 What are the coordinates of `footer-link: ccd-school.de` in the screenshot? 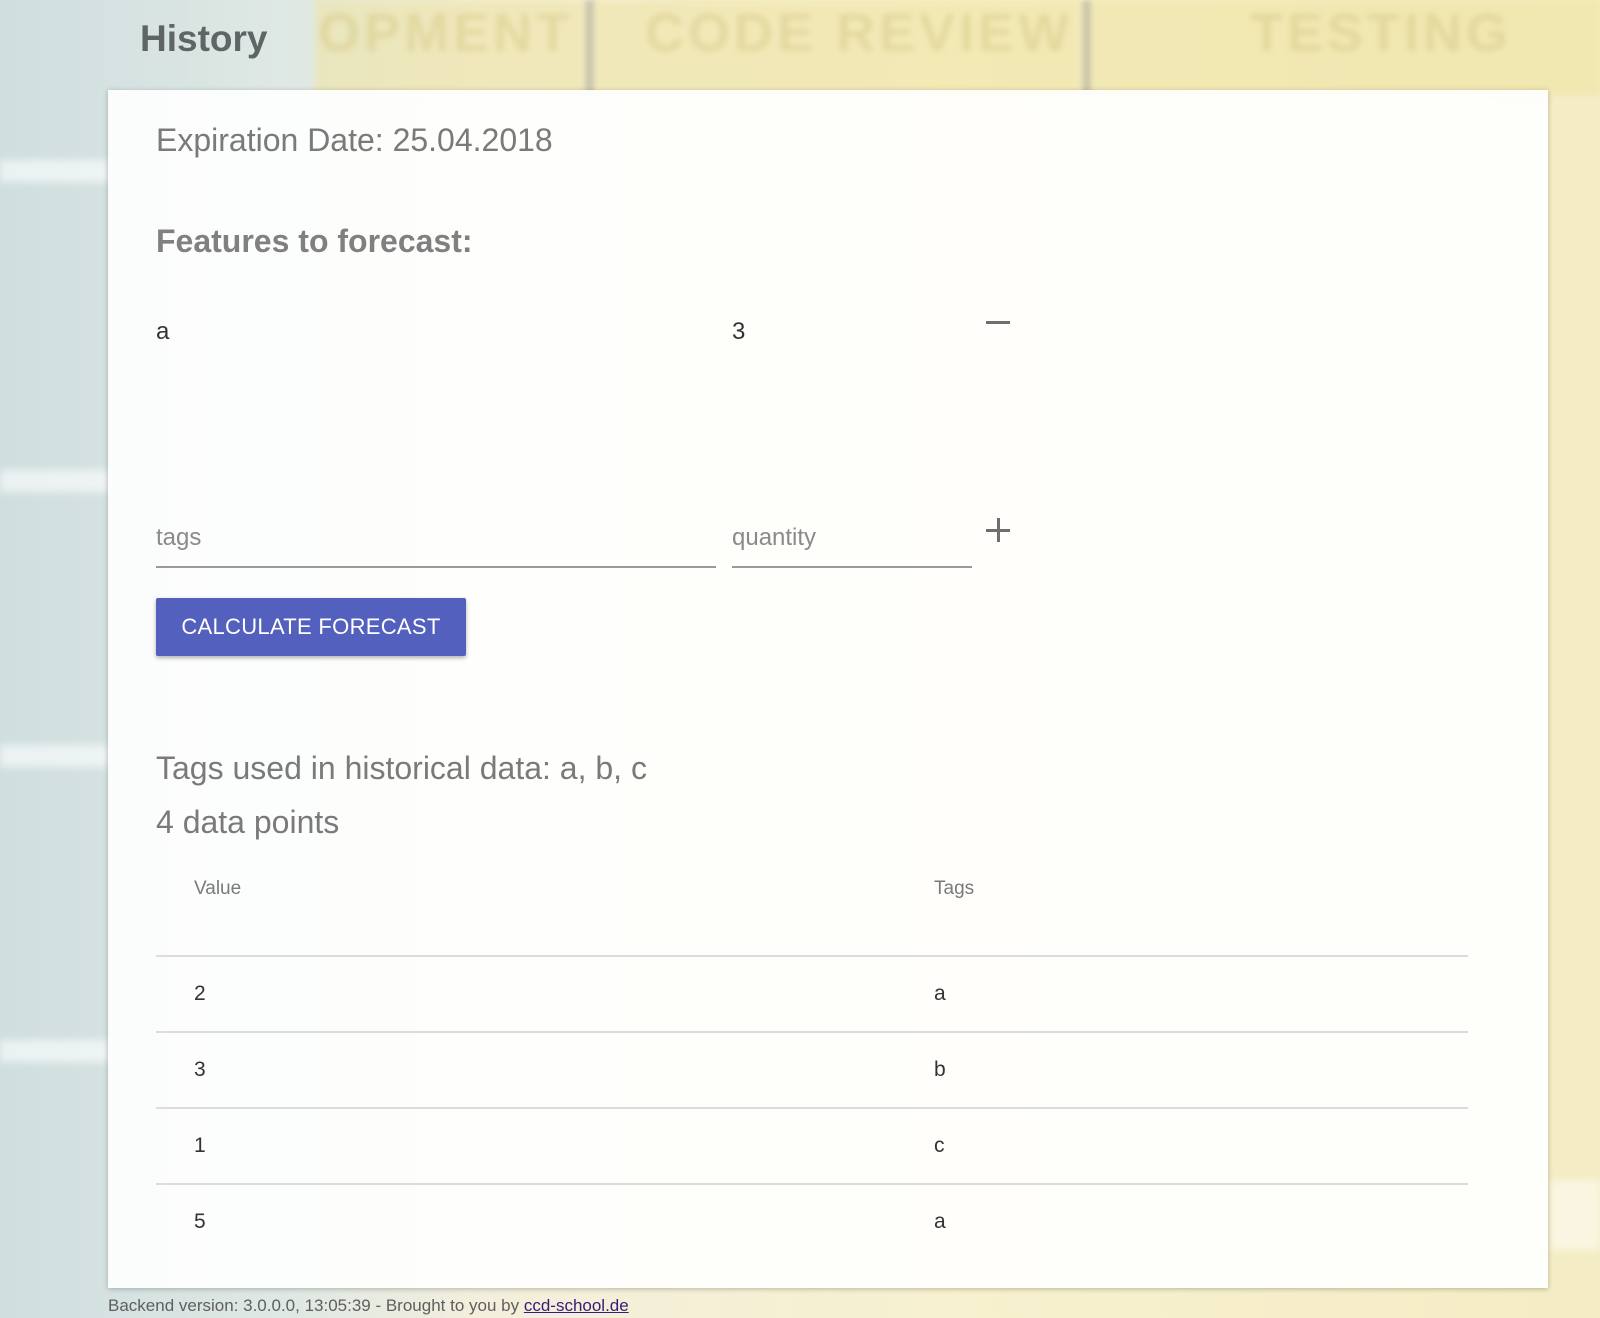 It's located at (576, 1305).